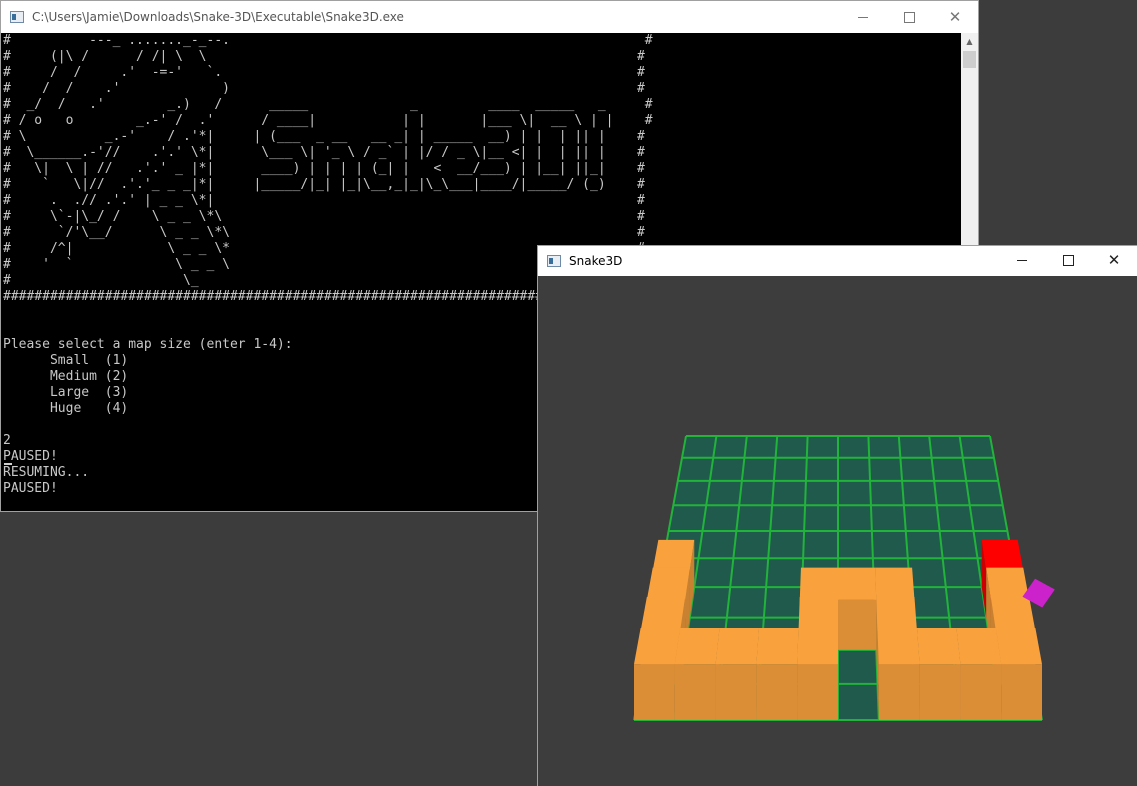 Image resolution: width=1137 pixels, height=786 pixels. What do you see at coordinates (1002, 555) in the screenshot?
I see `snake-head-top` at bounding box center [1002, 555].